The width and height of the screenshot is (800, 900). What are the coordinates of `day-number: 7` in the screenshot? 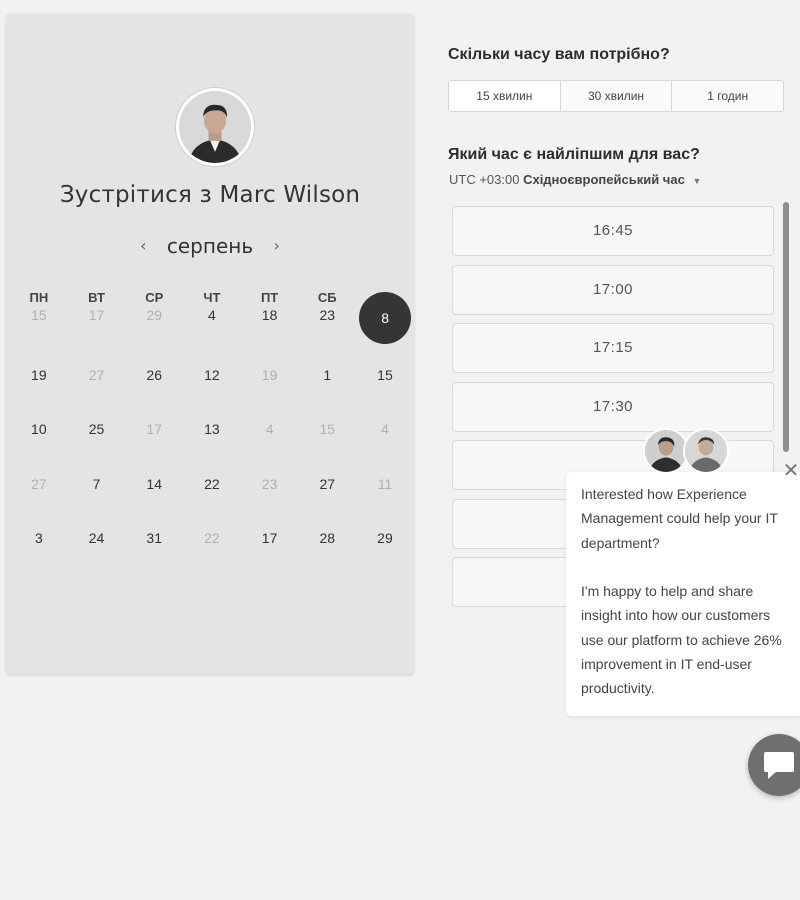 It's located at (96, 483).